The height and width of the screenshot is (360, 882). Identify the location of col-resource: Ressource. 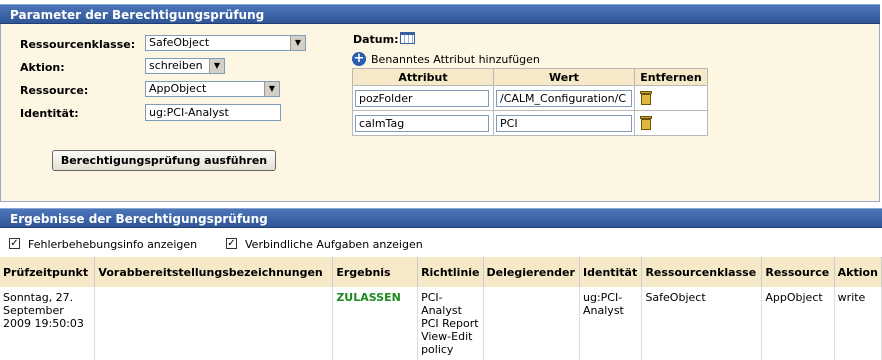
(798, 272).